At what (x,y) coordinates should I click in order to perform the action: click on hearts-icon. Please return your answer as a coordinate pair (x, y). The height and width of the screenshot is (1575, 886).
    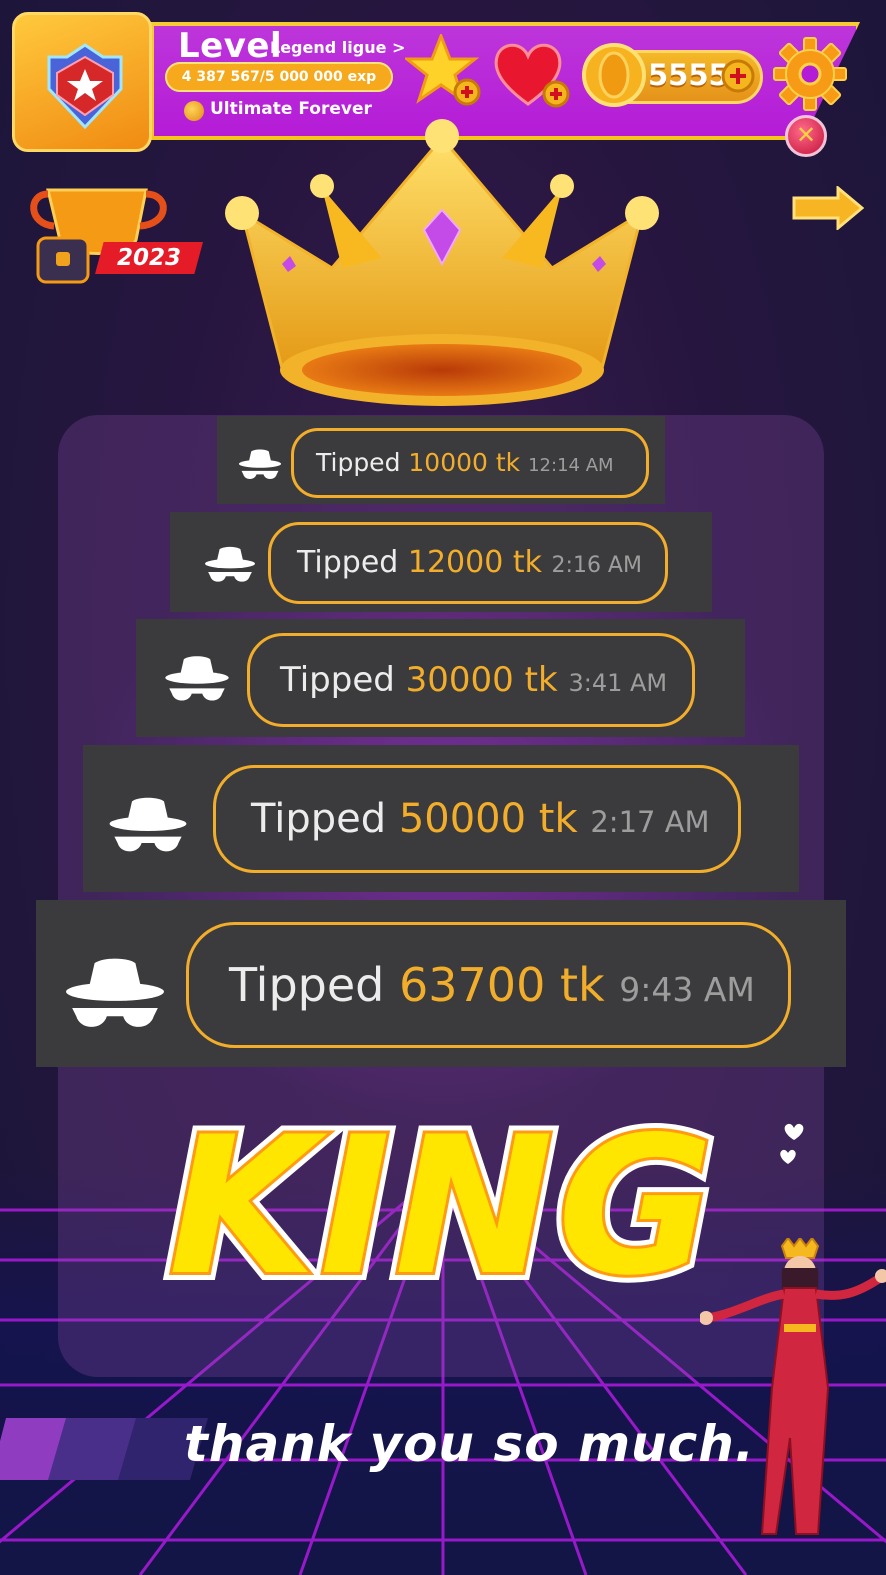
    Looking at the image, I should click on (792, 1143).